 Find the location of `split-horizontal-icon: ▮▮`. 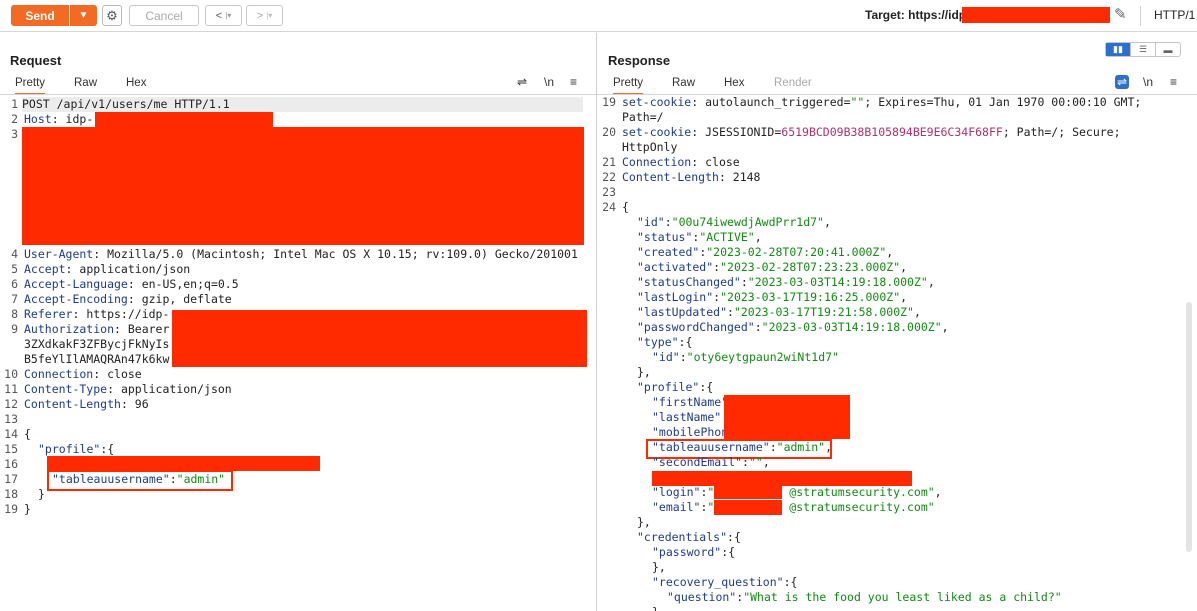

split-horizontal-icon: ▮▮ is located at coordinates (1118, 49).